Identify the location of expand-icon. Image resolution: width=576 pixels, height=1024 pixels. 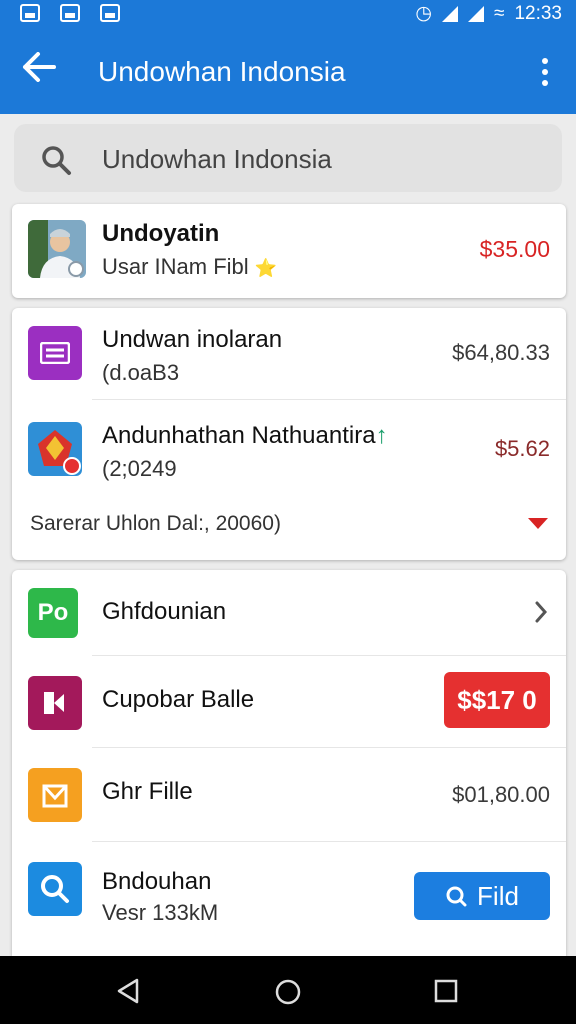
(538, 523).